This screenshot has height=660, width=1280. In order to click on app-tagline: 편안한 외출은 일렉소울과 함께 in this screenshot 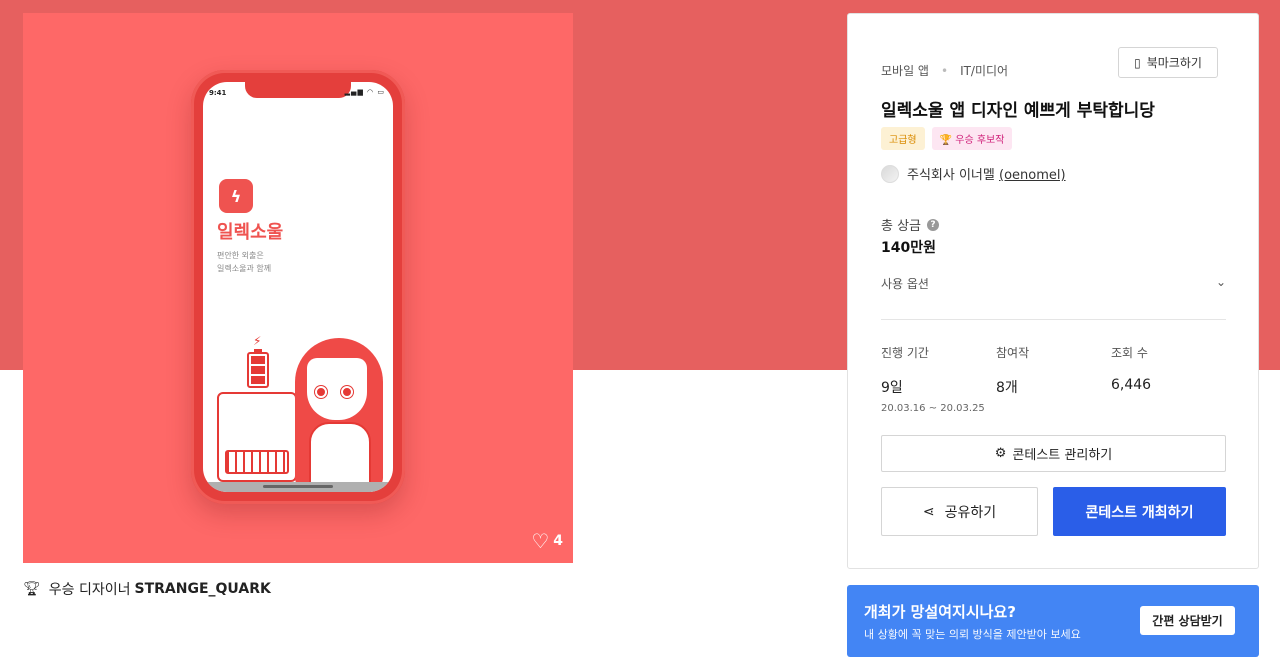, I will do `click(244, 262)`.